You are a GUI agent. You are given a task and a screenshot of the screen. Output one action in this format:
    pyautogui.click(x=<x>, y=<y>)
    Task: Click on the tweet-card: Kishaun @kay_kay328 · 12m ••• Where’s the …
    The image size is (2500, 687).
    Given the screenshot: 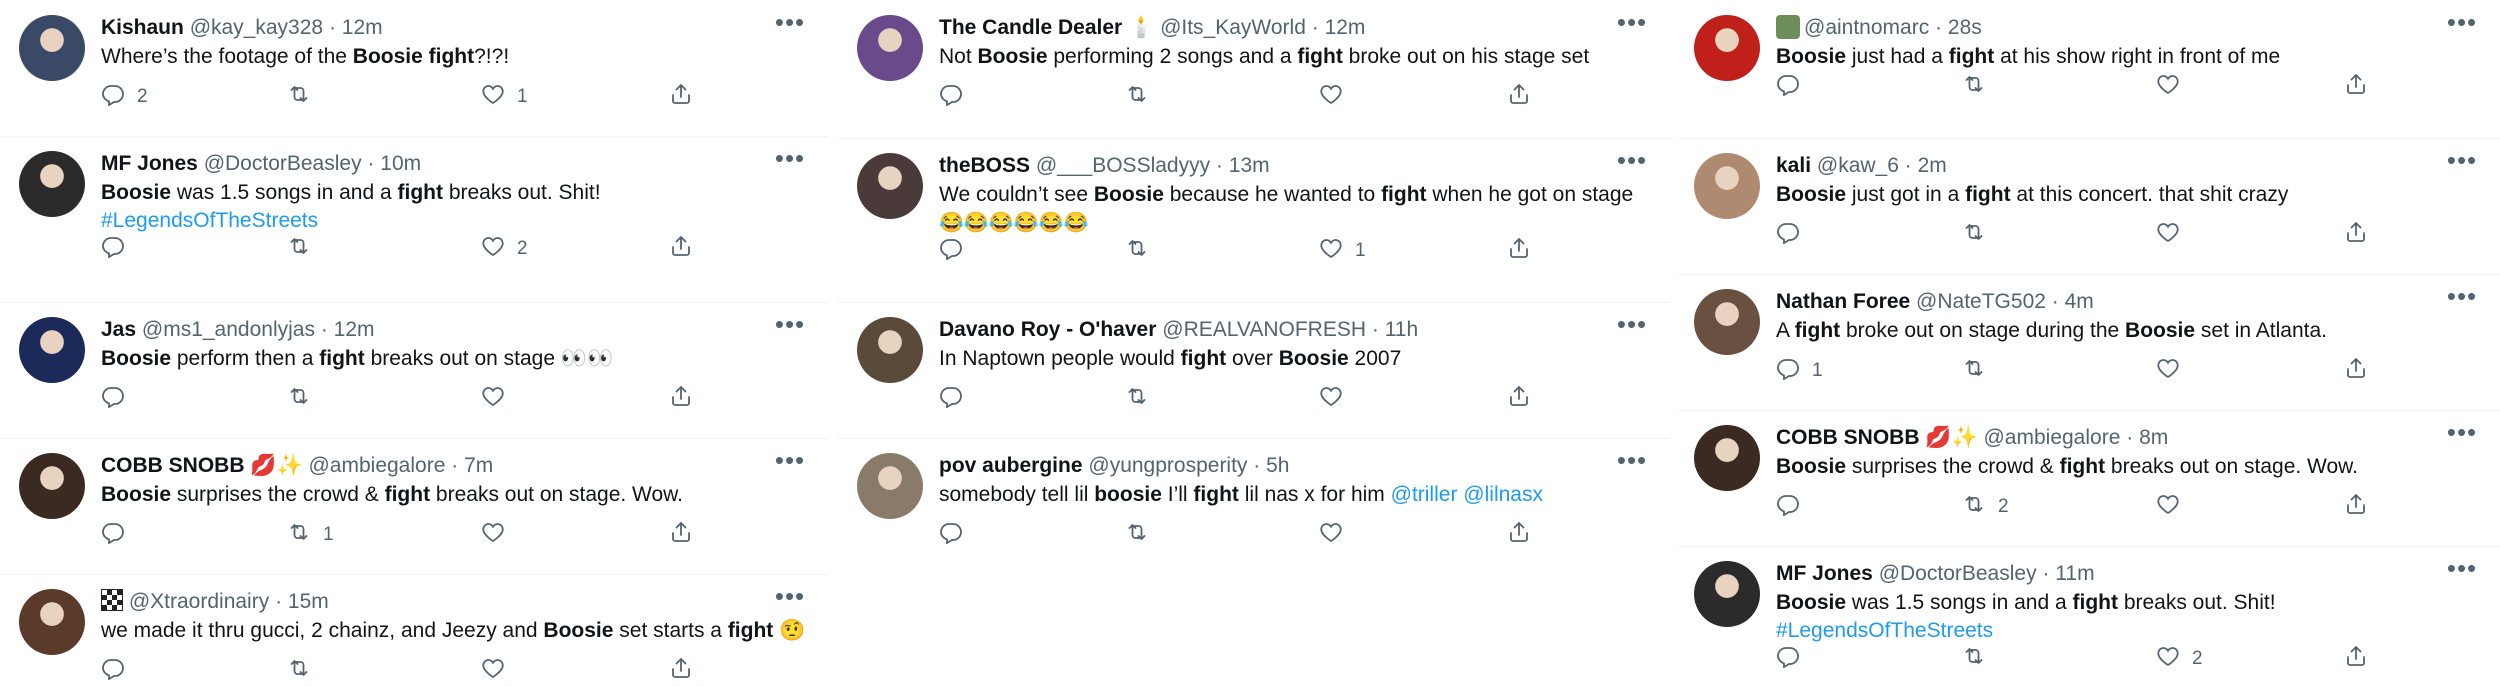 What is the action you would take?
    pyautogui.click(x=414, y=68)
    